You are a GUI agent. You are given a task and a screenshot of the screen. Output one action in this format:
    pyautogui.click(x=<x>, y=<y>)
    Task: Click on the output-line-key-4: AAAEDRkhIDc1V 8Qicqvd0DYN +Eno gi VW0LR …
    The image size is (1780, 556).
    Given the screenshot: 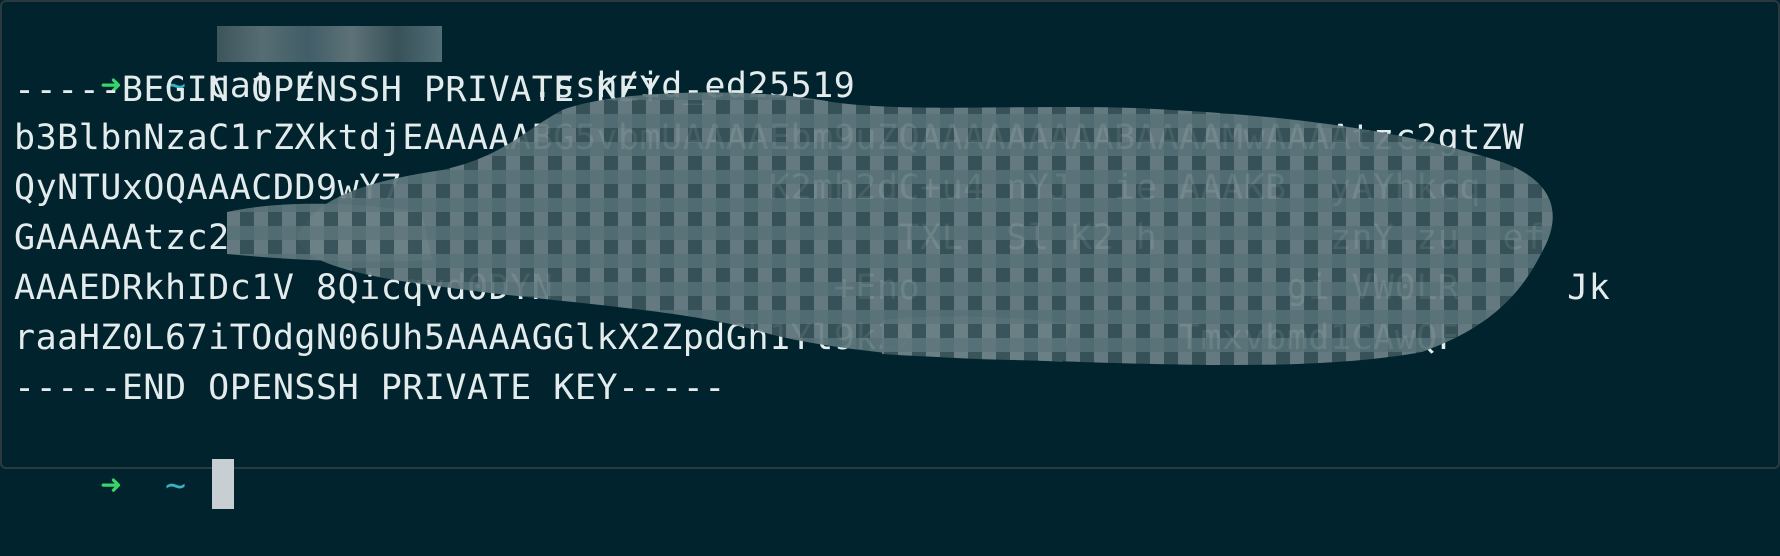 What is the action you would take?
    pyautogui.click(x=812, y=288)
    